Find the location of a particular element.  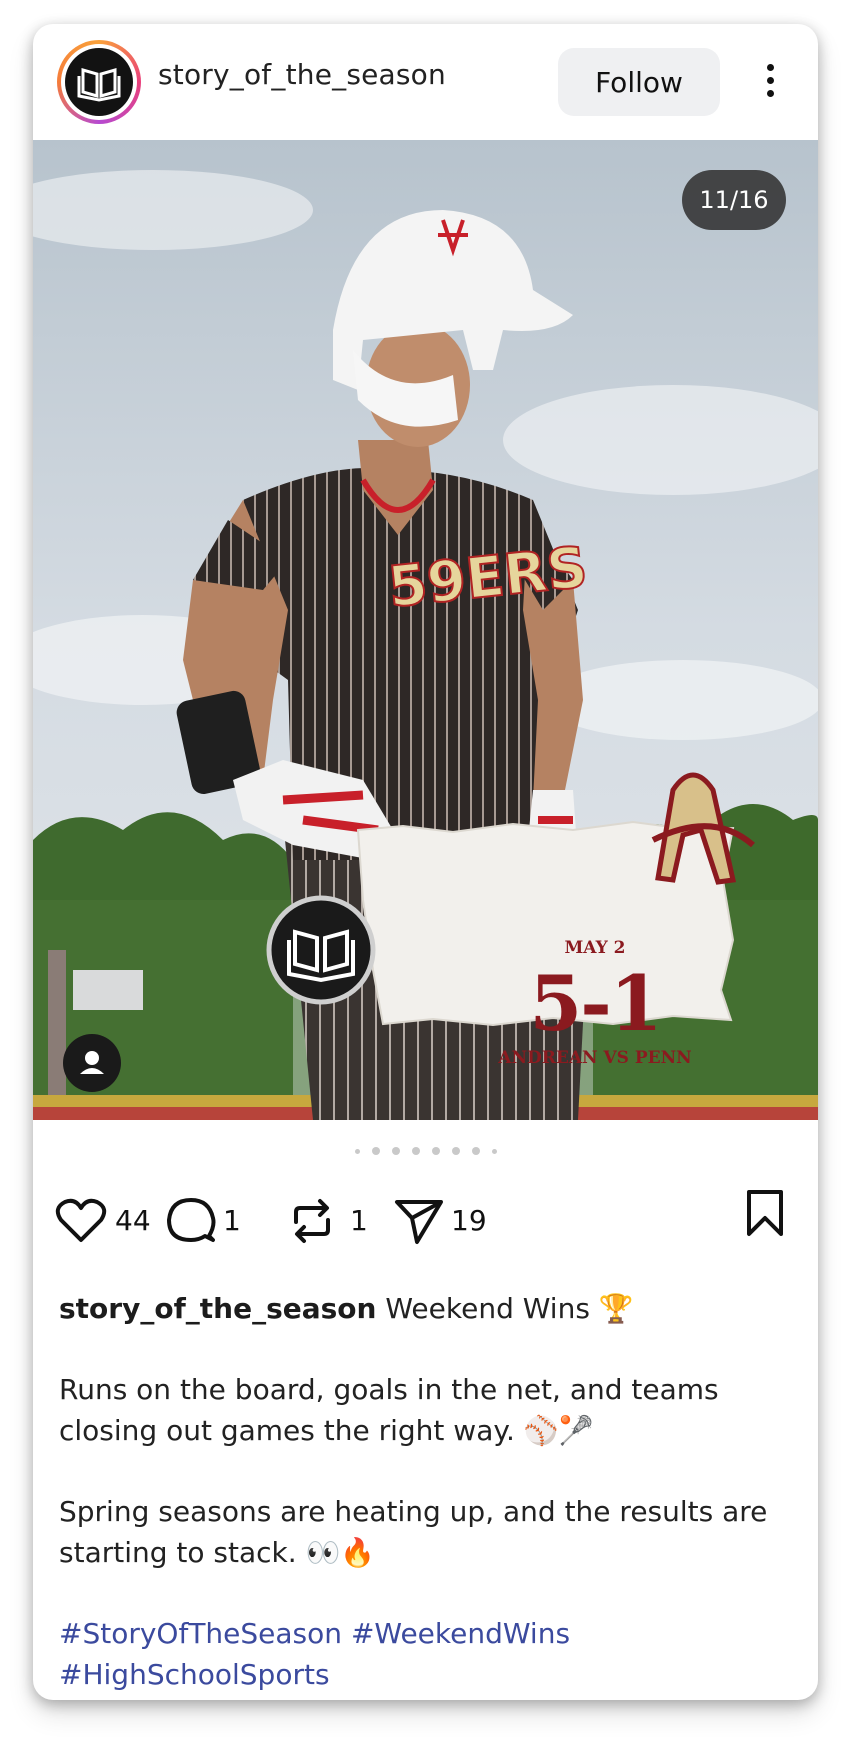

caption-line: starting to stack. 👀🔥 is located at coordinates (217, 1552).